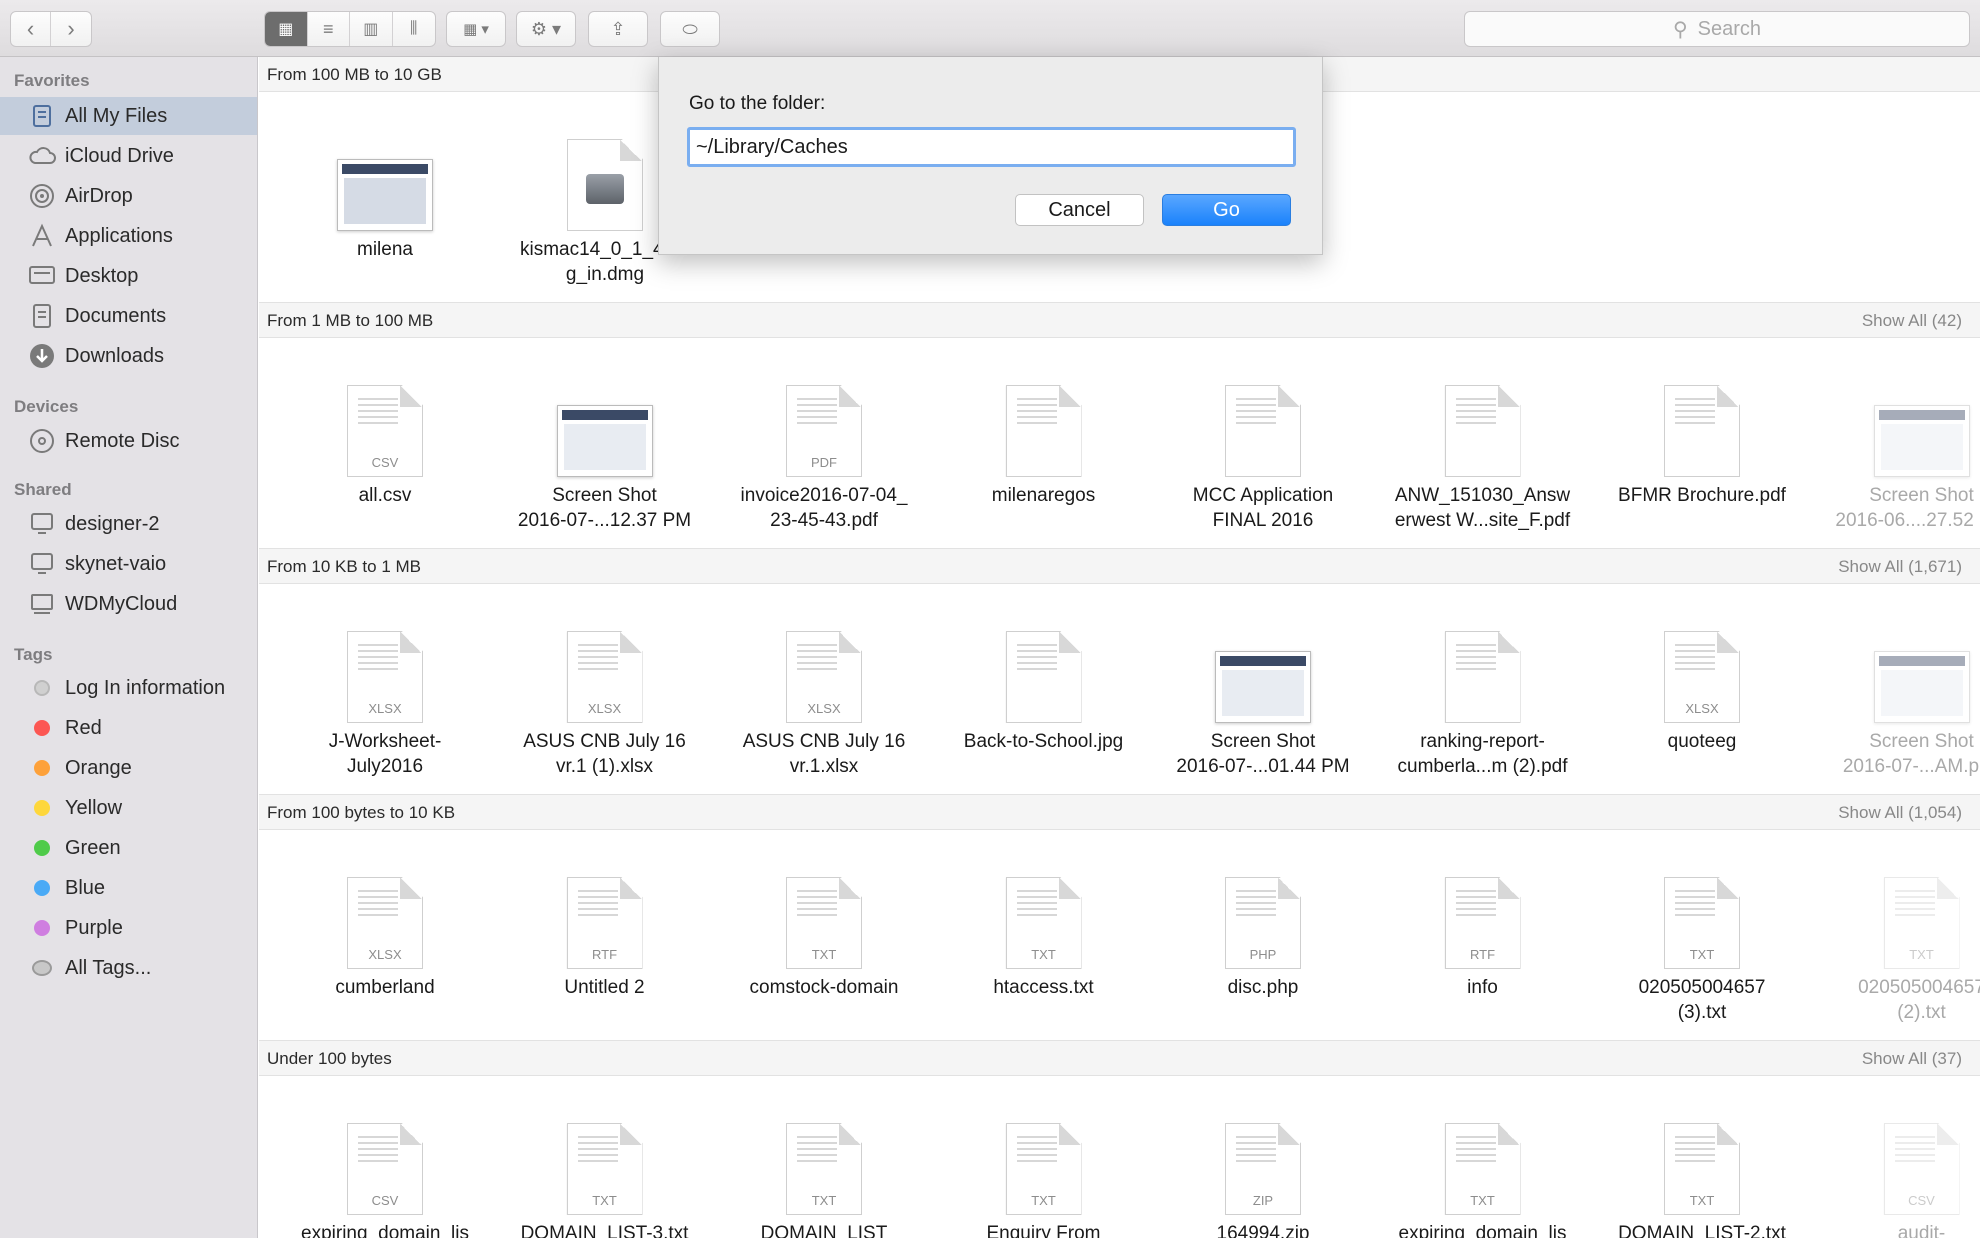 This screenshot has width=1980, height=1238. What do you see at coordinates (1263, 699) in the screenshot?
I see `file-item: Screen Shot 2016-07-...01.44 PM` at bounding box center [1263, 699].